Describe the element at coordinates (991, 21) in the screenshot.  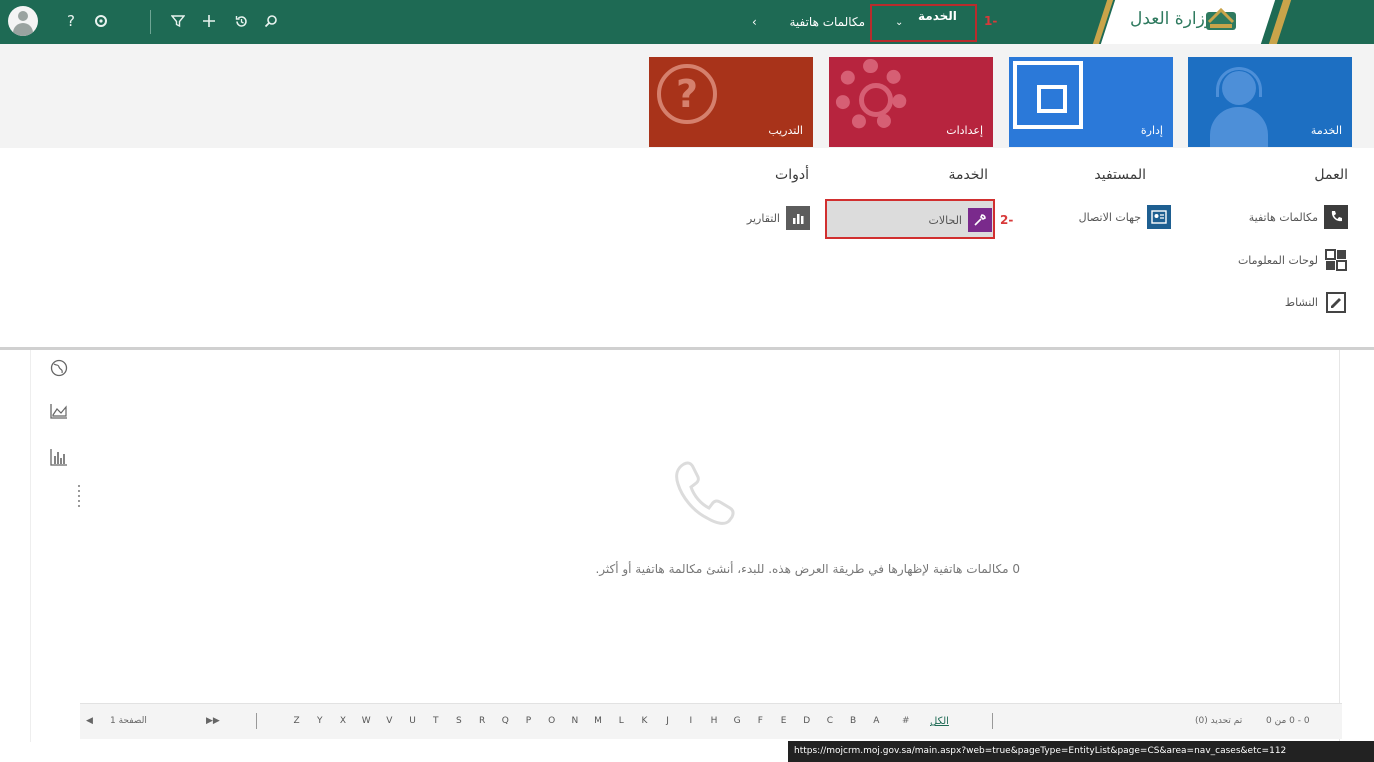
I see `callout-number-1: 1-` at that location.